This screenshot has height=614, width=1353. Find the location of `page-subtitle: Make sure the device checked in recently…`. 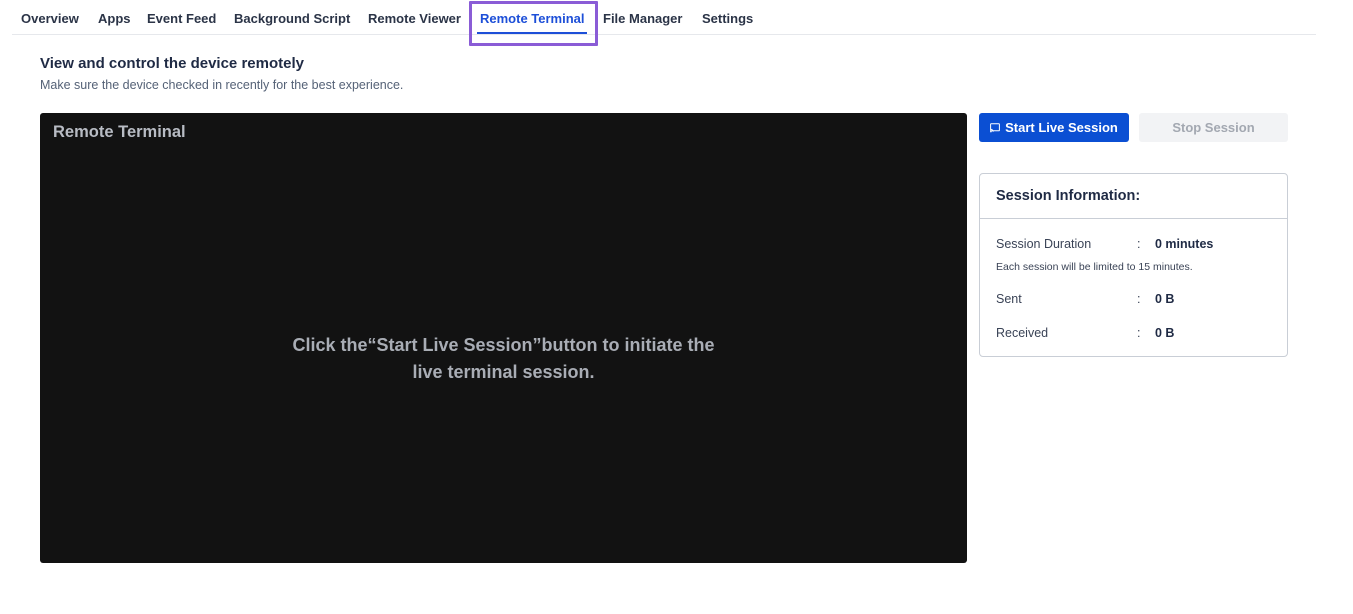

page-subtitle: Make sure the device checked in recently… is located at coordinates (222, 85).